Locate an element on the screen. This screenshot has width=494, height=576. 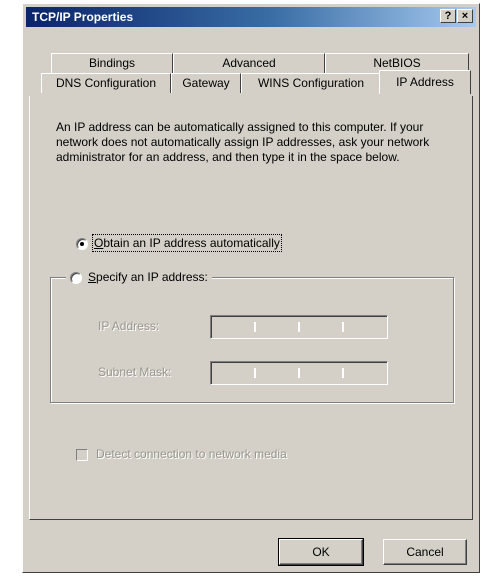
specify-ip-radio is located at coordinates (76, 278).